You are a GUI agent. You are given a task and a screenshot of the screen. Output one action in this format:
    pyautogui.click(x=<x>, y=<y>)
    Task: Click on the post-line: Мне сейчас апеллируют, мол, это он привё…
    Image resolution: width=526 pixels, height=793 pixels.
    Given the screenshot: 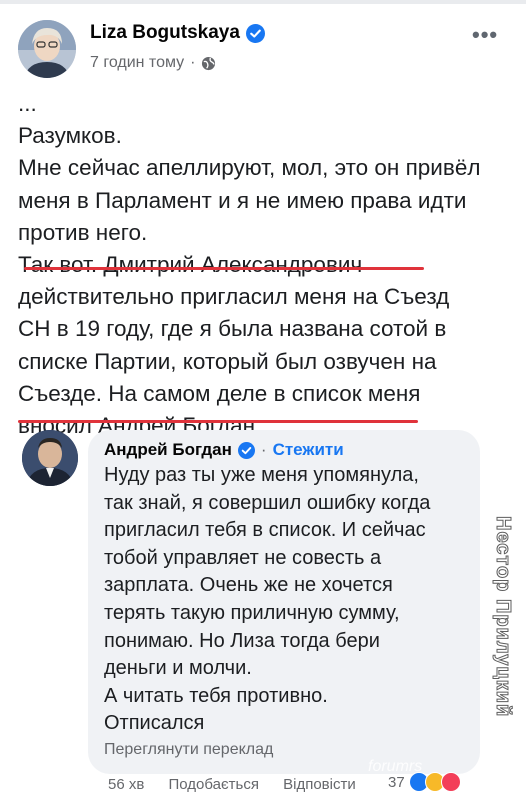 What is the action you would take?
    pyautogui.click(x=249, y=168)
    